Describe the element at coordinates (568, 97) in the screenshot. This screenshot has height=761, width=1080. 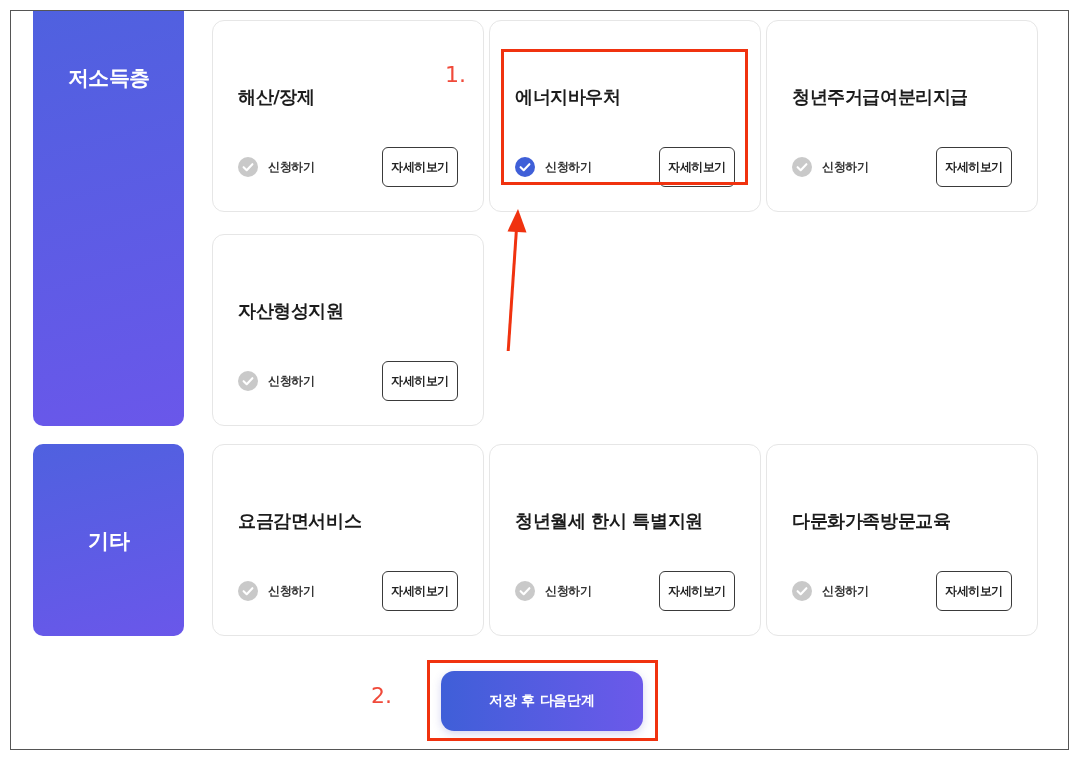
I see `service-title: 에너지바우처` at that location.